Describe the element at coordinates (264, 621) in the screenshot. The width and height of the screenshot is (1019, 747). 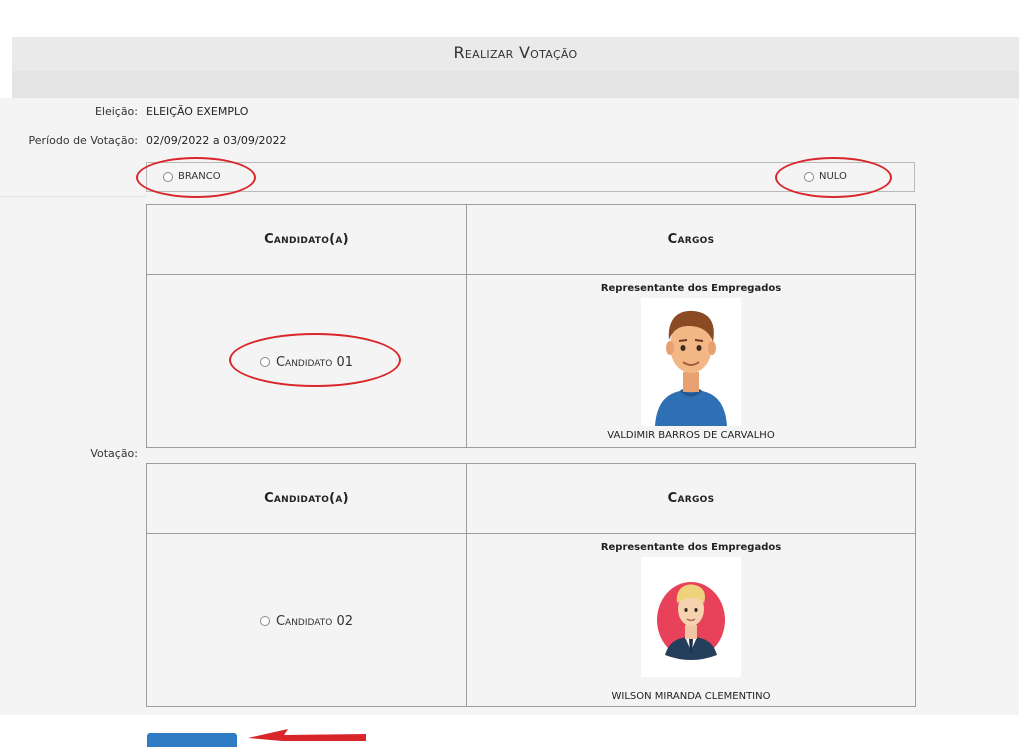
I see `candidato-02-radio` at that location.